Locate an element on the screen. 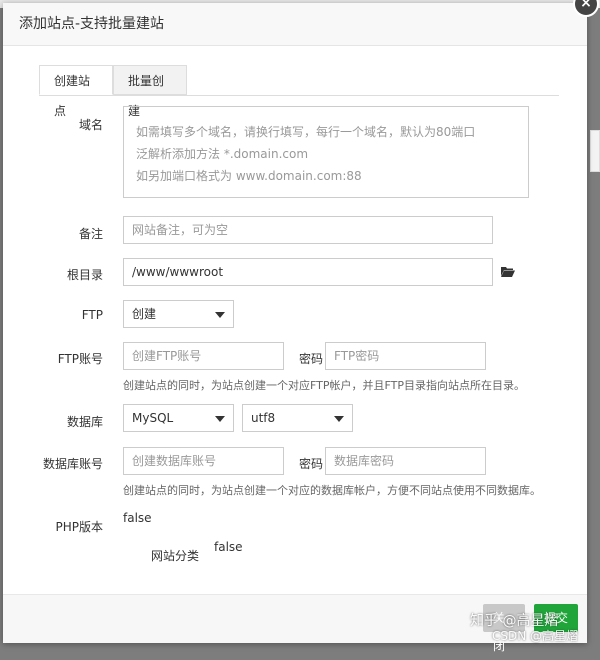 This screenshot has height=660, width=600. ftp-select-value: 创建 is located at coordinates (144, 314).